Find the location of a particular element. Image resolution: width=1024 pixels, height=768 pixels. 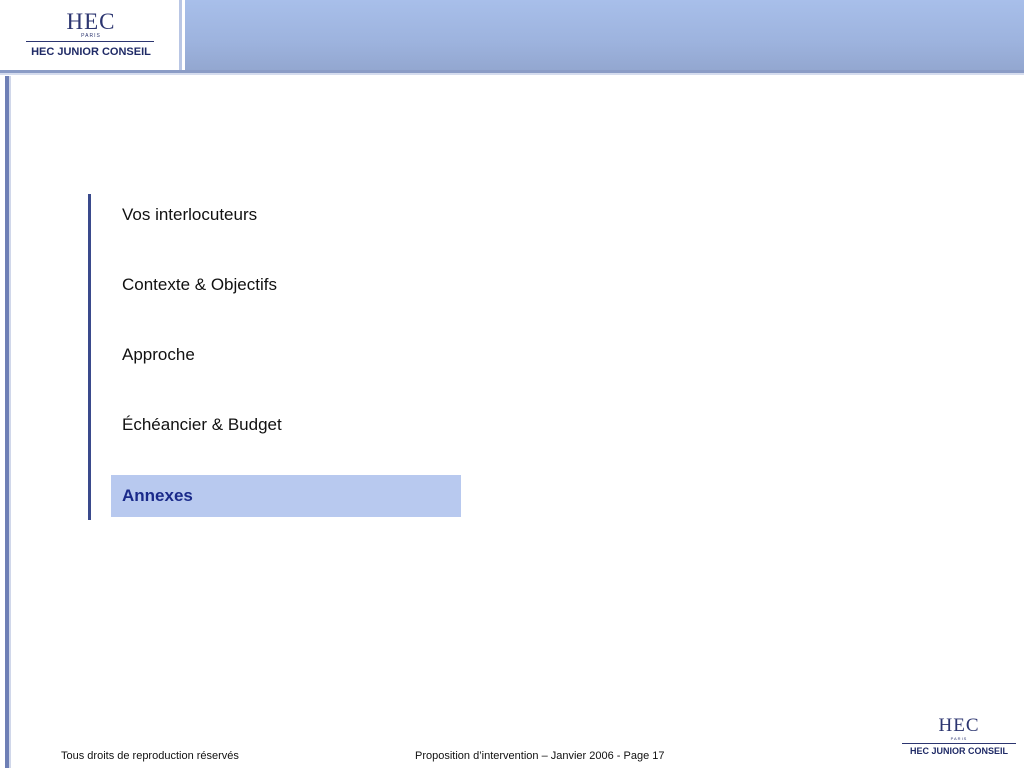

footer-rights: Tous droits de reproduction réservés is located at coordinates (150, 756).